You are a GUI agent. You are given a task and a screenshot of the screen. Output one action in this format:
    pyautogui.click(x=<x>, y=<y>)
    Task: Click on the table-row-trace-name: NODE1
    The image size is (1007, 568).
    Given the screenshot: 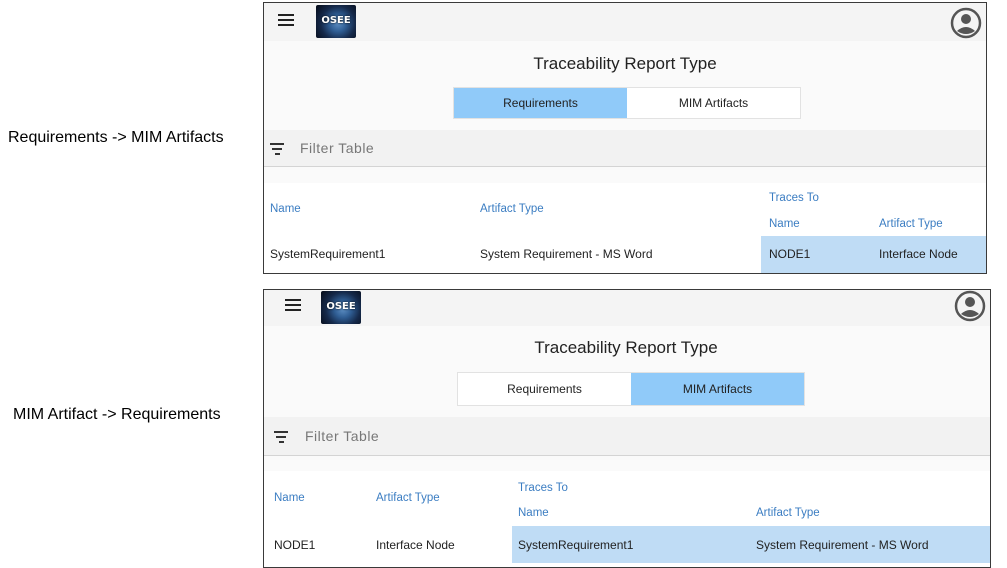 What is the action you would take?
    pyautogui.click(x=790, y=254)
    